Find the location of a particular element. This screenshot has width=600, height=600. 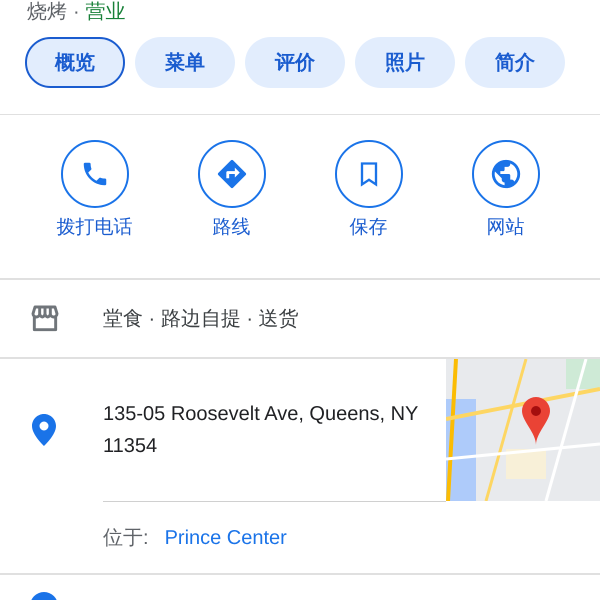

open-status: 营业 is located at coordinates (106, 12).